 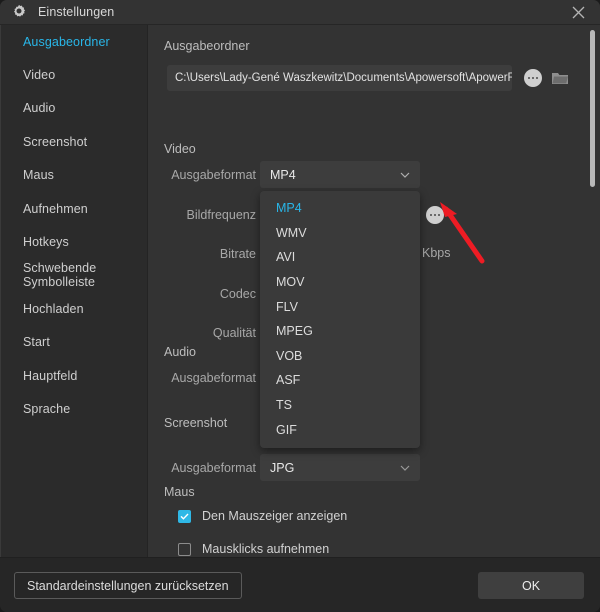 I want to click on checkbox-row-show-cursor: Den Mauszeiger anzeigen, so click(x=262, y=516).